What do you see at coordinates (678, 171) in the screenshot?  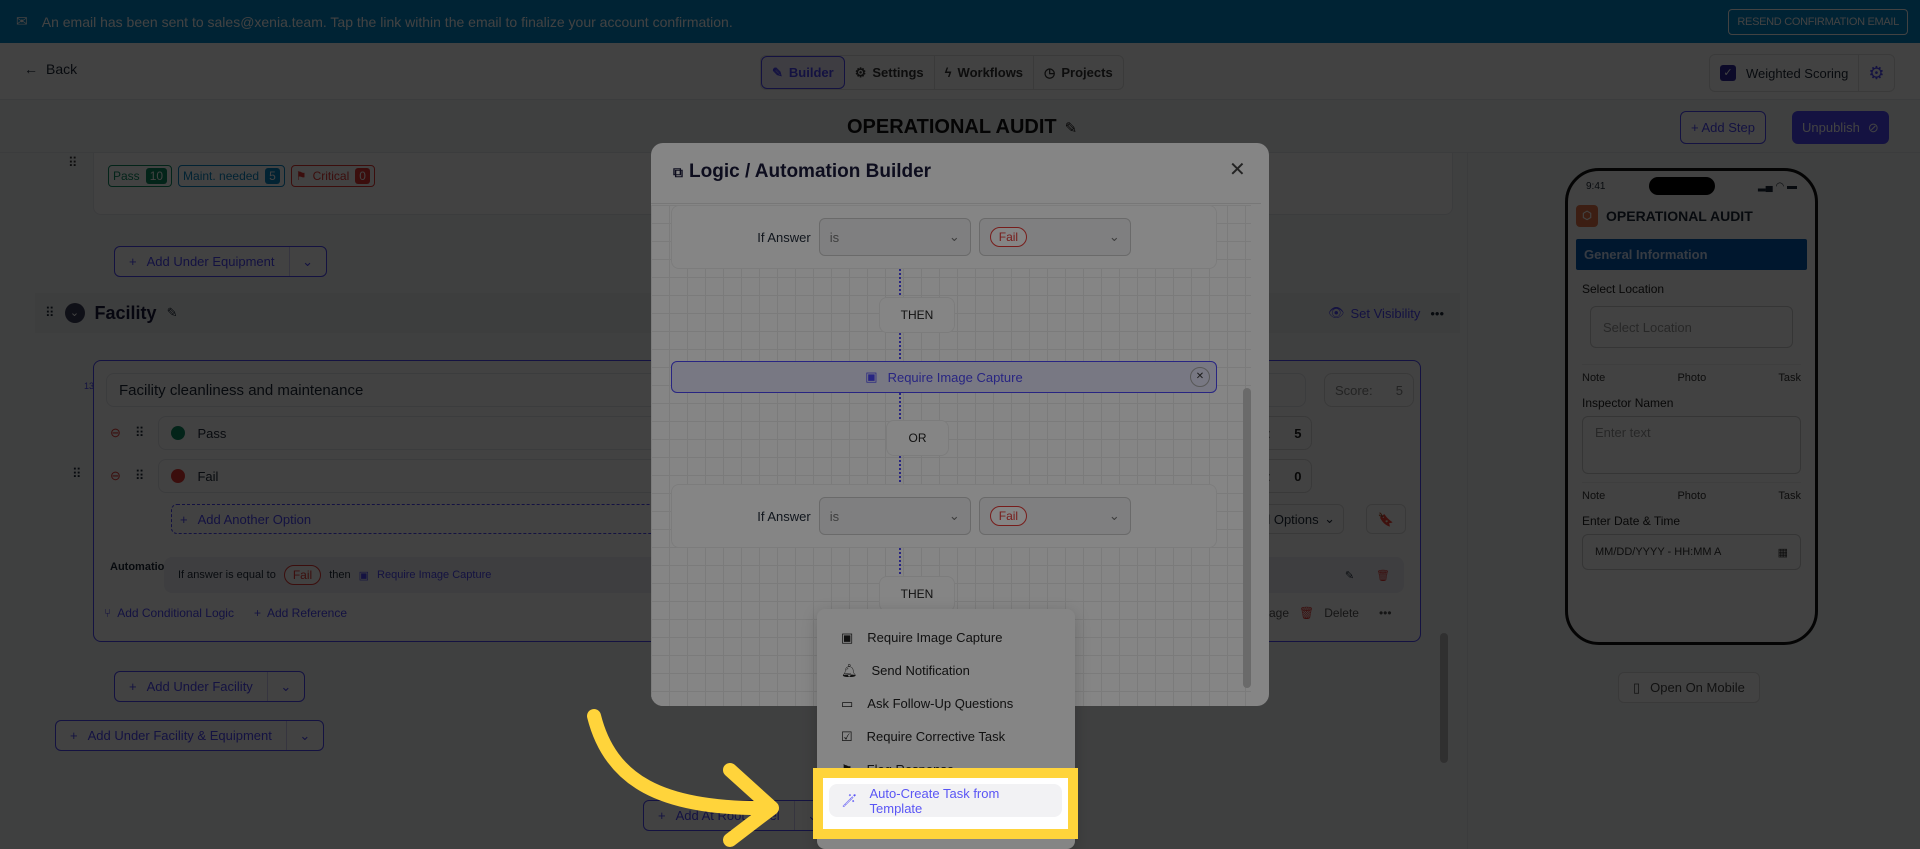 I see `flowchart-icon: ⧉` at bounding box center [678, 171].